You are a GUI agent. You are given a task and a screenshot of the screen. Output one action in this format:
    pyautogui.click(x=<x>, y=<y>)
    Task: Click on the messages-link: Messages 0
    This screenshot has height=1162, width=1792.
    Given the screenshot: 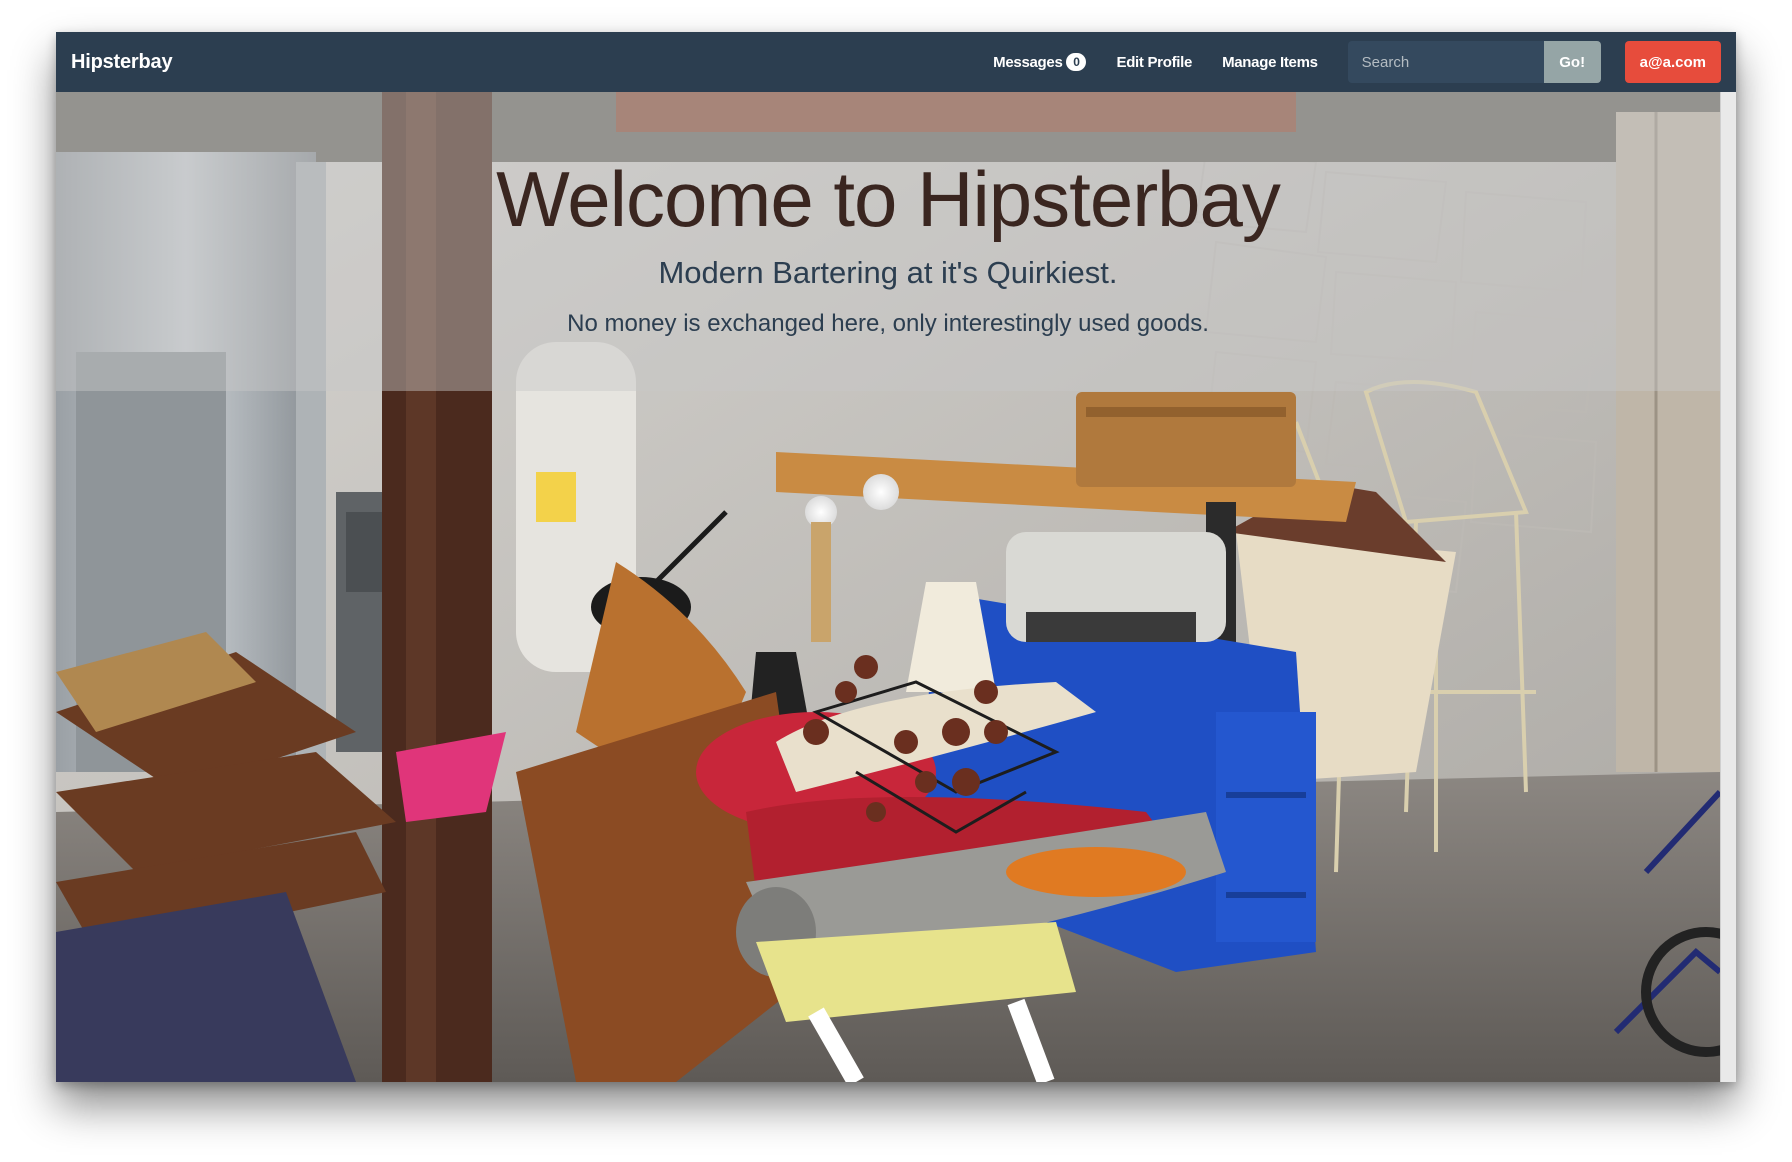 What is the action you would take?
    pyautogui.click(x=1039, y=62)
    